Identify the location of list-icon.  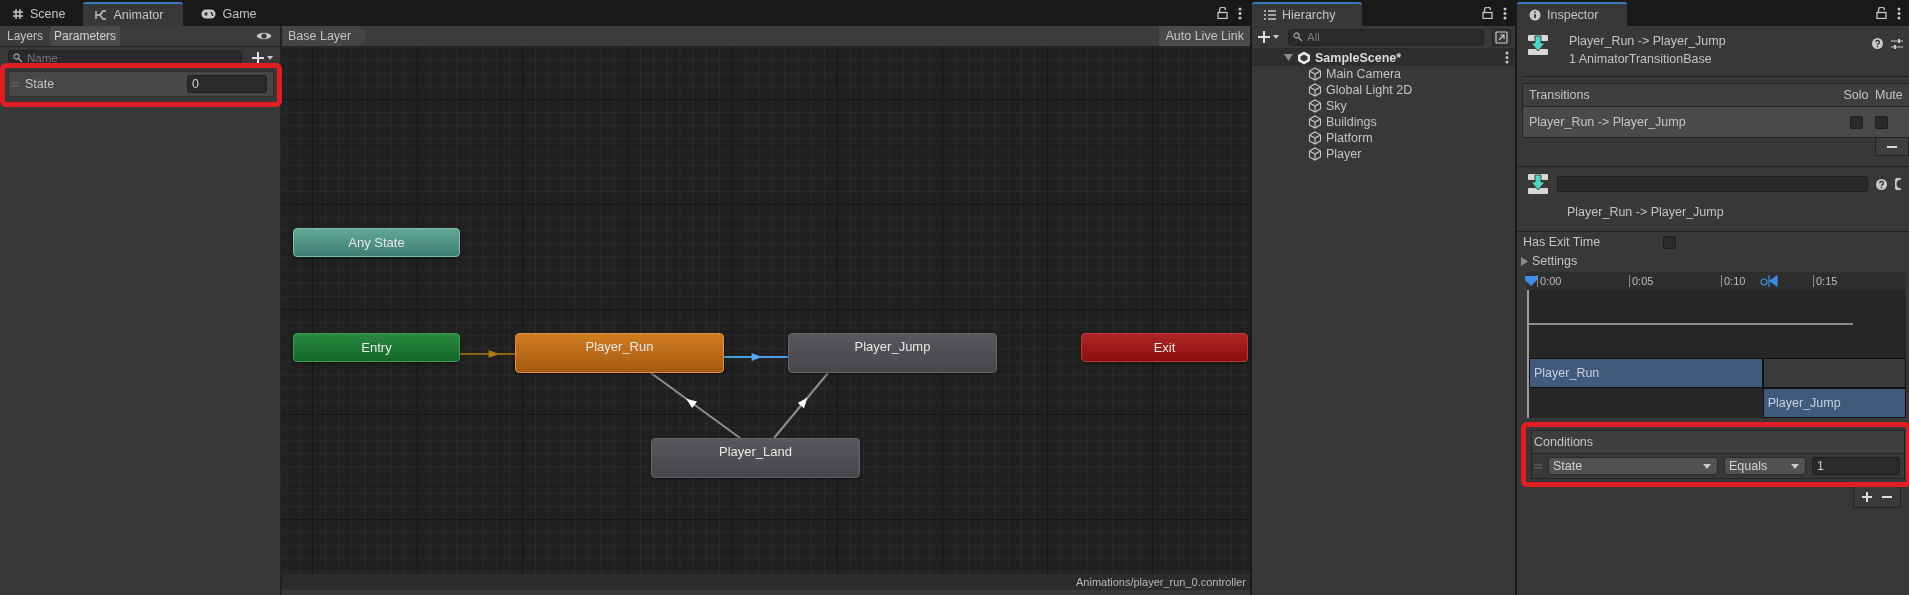
(1270, 15).